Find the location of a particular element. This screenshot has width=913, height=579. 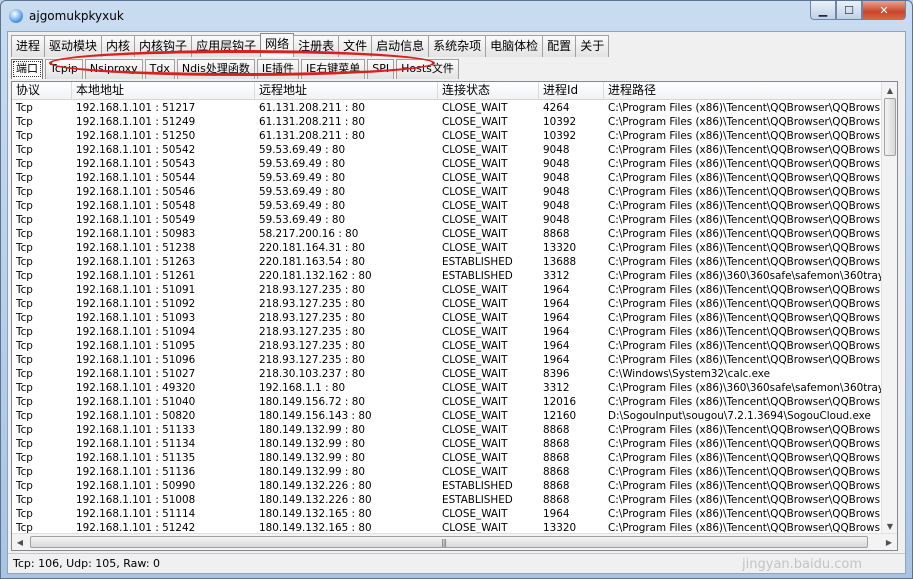

title-bar: ajgomukpkyxuk ▁ ☐ ✕ is located at coordinates (456, 16).